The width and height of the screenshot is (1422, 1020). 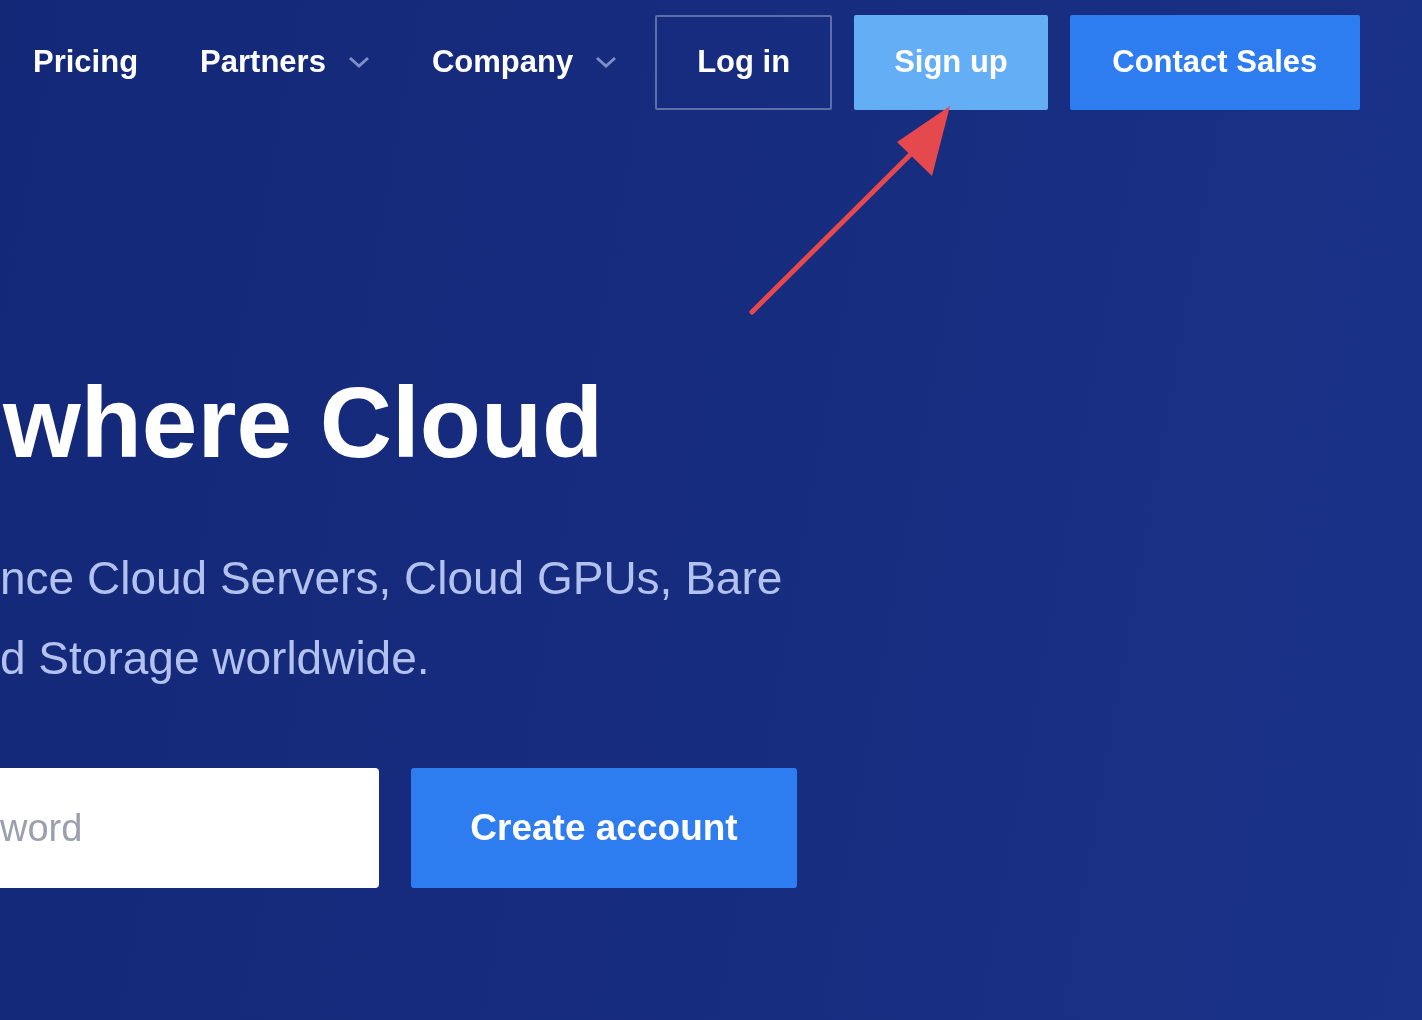 What do you see at coordinates (86, 62) in the screenshot?
I see `nav-link: Pricing` at bounding box center [86, 62].